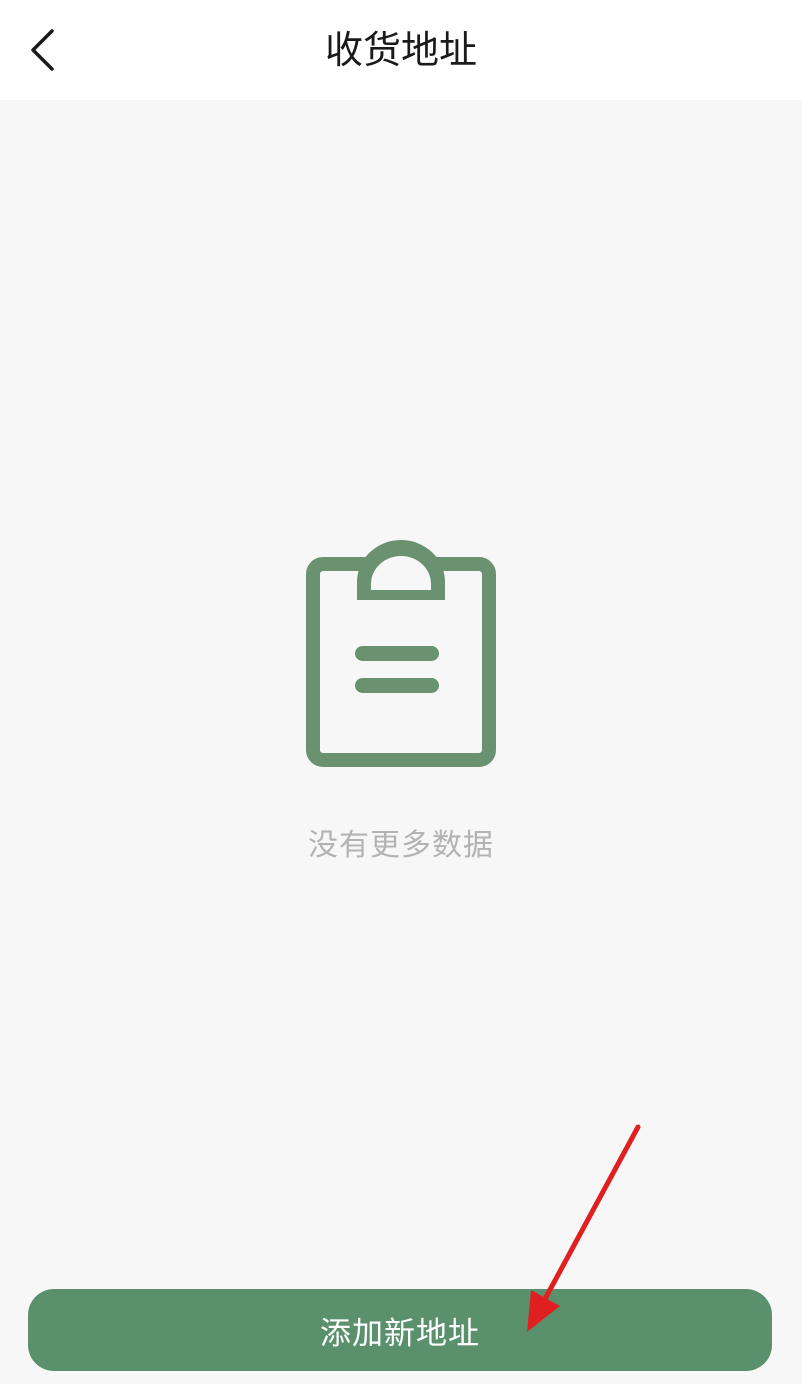 The width and height of the screenshot is (802, 1384). I want to click on nav-bar: 收货地址, so click(401, 50).